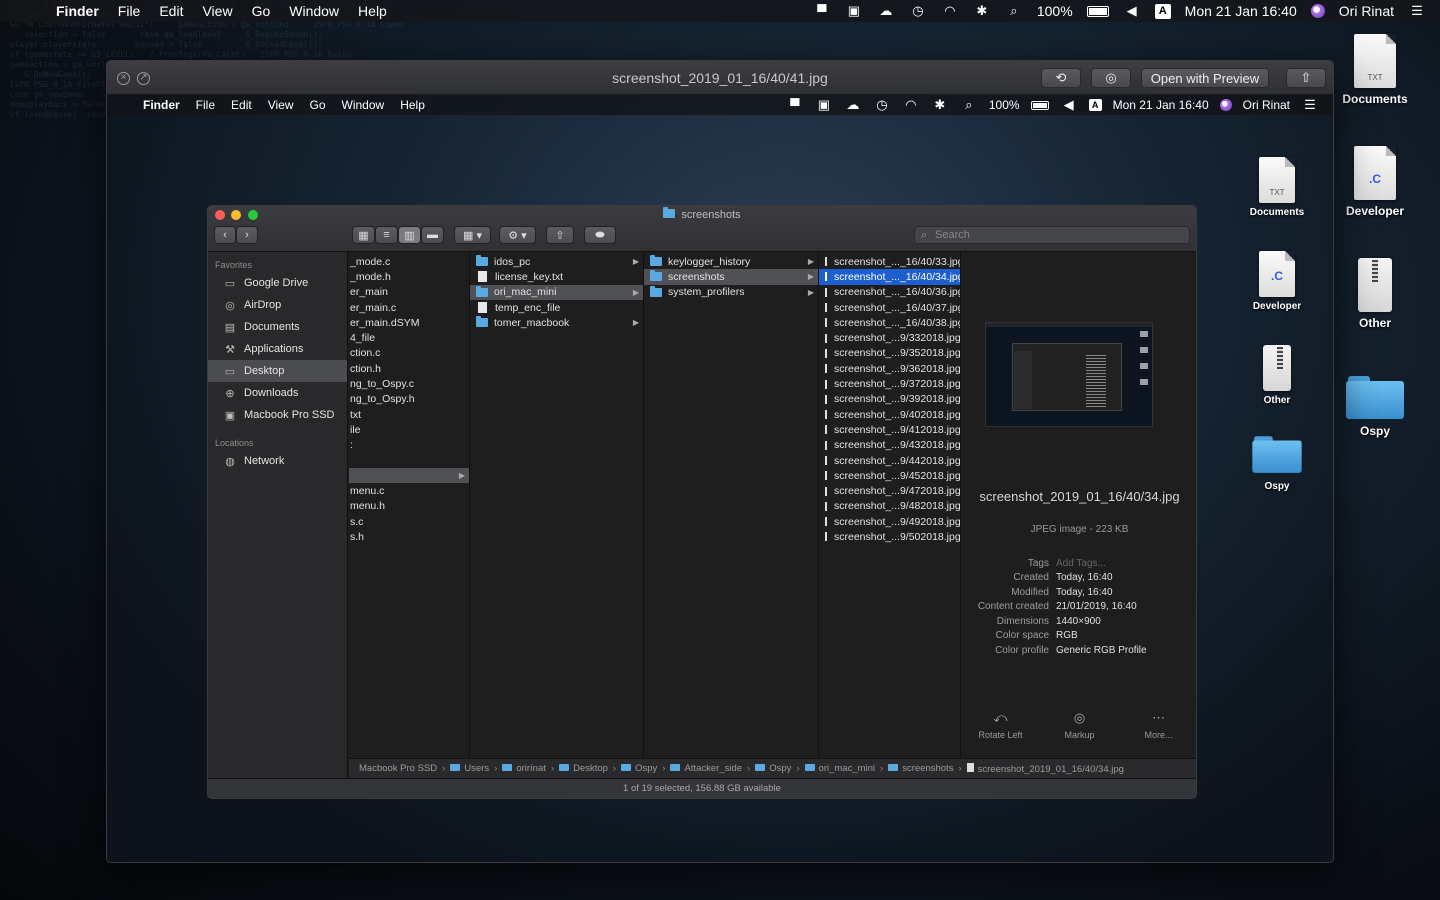  Describe the element at coordinates (1317, 11) in the screenshot. I see `user-avatar-icon` at that location.